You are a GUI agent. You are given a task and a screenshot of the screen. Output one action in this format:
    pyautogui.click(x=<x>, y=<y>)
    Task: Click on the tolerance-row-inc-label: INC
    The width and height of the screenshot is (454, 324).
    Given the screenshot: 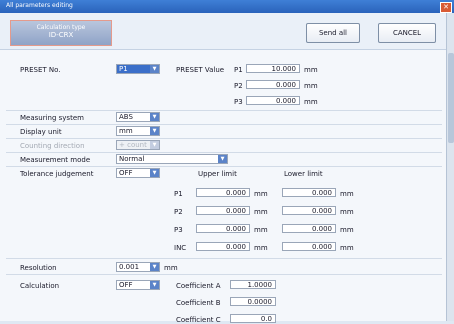 What is the action you would take?
    pyautogui.click(x=180, y=248)
    